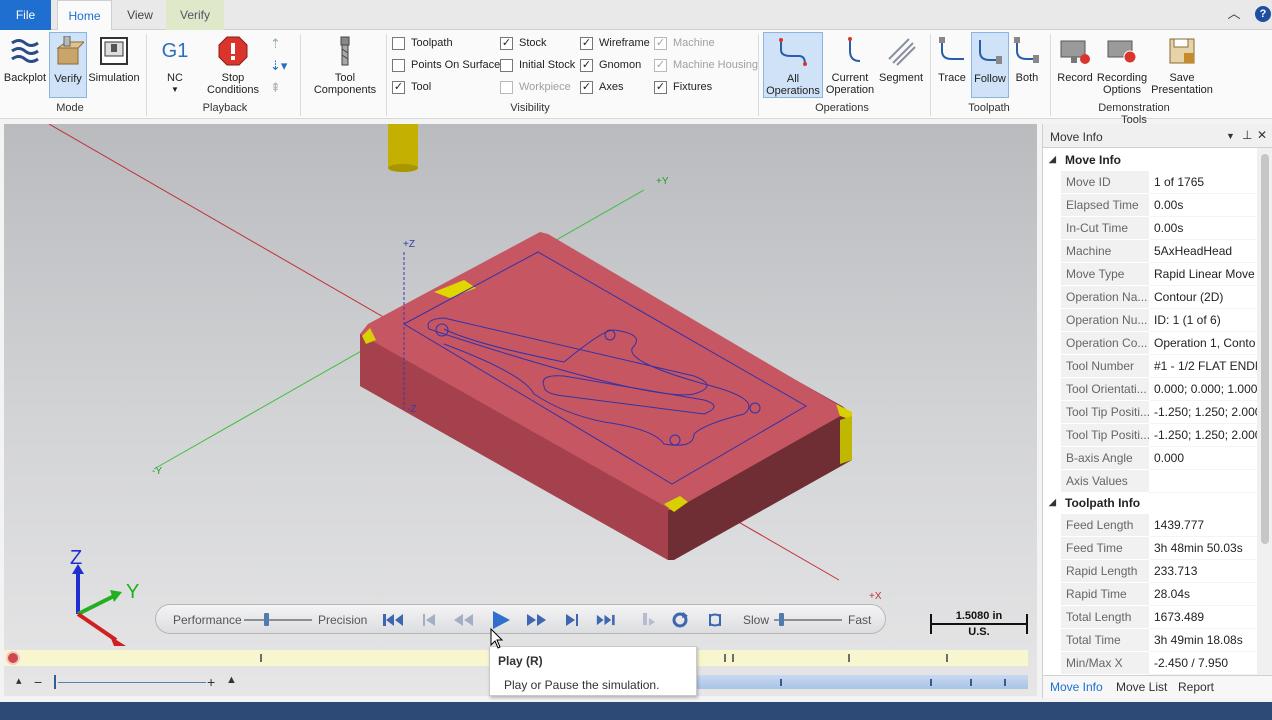 This screenshot has width=1272, height=720. What do you see at coordinates (1263, 14) in the screenshot?
I see `help-icon: ?` at bounding box center [1263, 14].